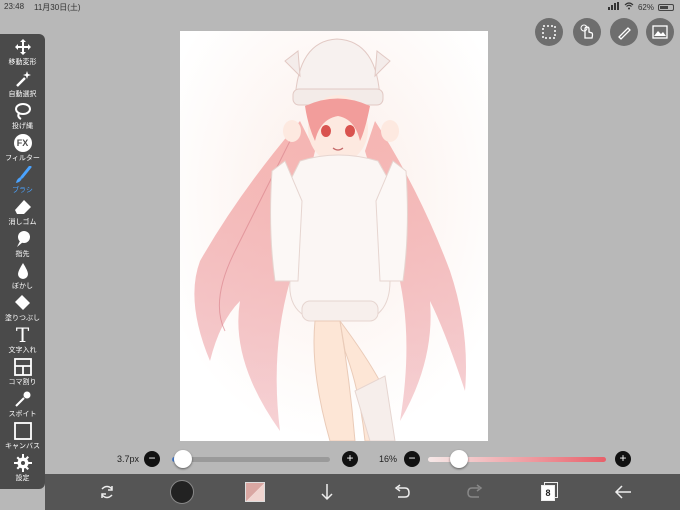 Image resolution: width=680 pixels, height=510 pixels. Describe the element at coordinates (22, 382) in the screenshot. I see `tool-label: コマ割り` at that location.